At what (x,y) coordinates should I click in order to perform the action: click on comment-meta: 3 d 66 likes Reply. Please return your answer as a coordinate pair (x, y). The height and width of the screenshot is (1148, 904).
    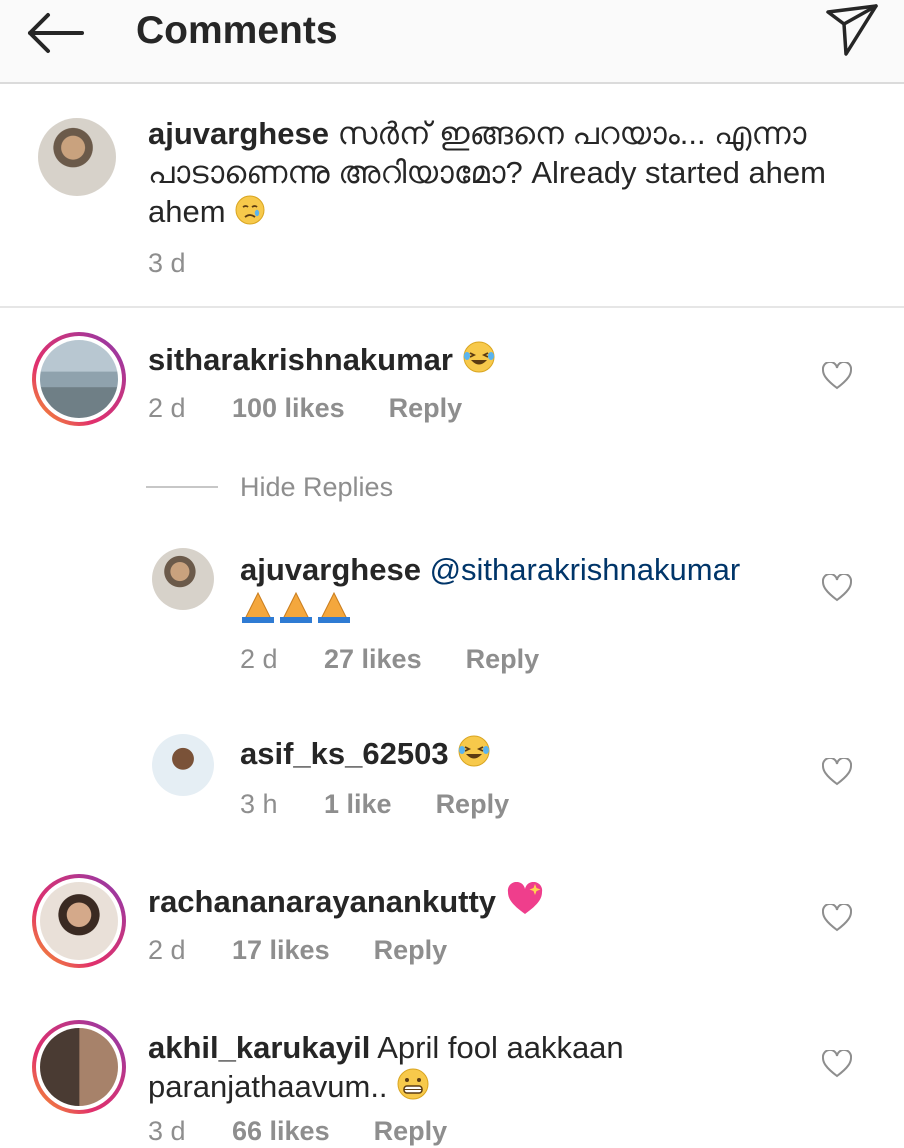
    Looking at the image, I should click on (297, 1131).